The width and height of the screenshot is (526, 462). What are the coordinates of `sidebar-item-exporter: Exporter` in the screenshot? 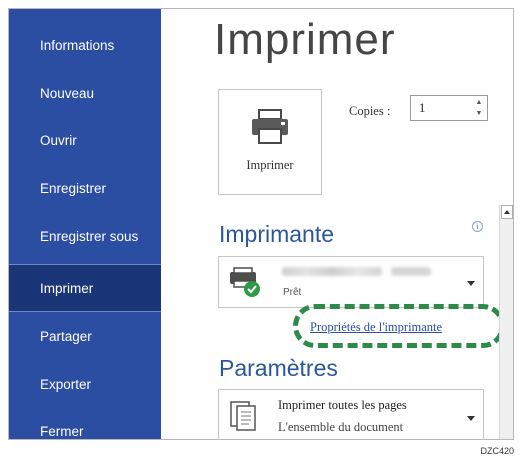 It's located at (85, 384).